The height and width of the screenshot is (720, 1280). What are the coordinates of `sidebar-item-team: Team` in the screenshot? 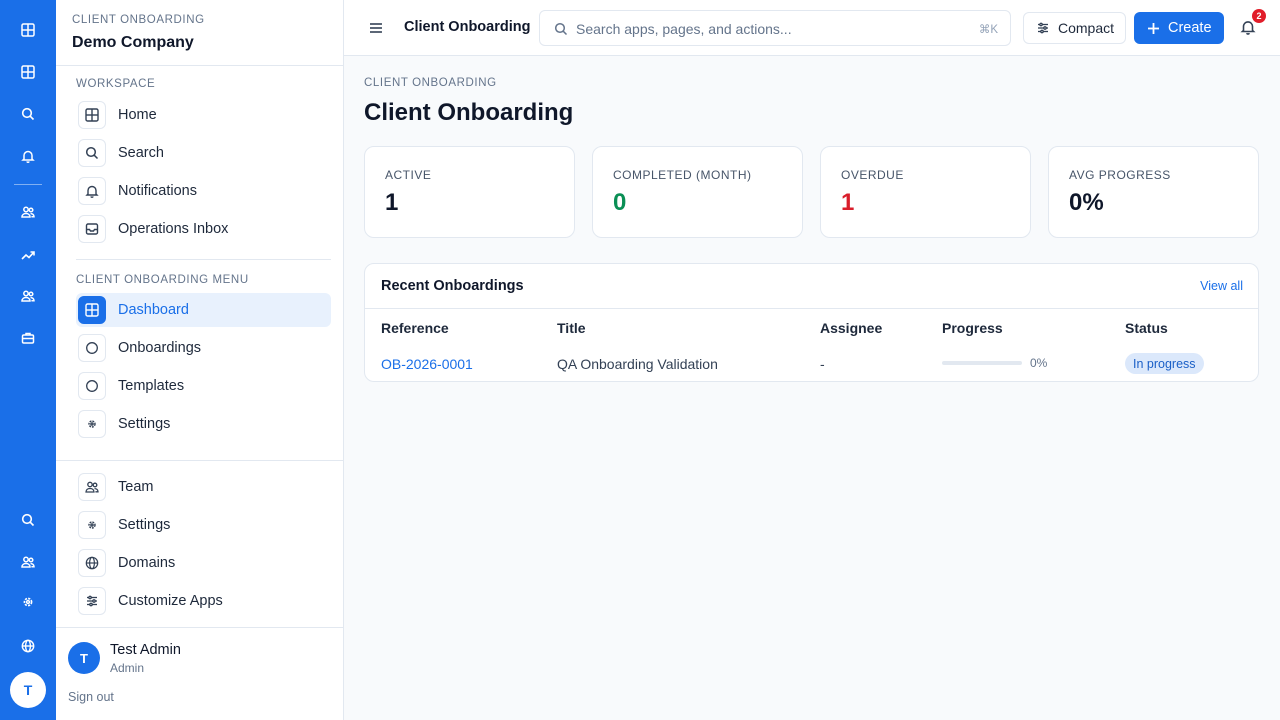 It's located at (203, 487).